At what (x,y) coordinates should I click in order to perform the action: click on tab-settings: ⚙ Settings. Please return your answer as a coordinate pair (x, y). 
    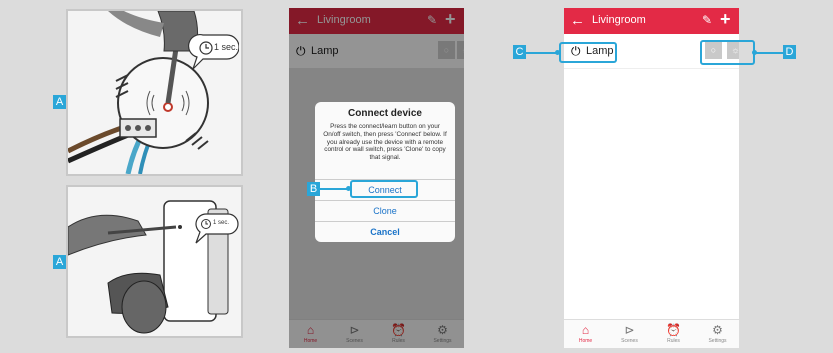
    Looking at the image, I should click on (717, 334).